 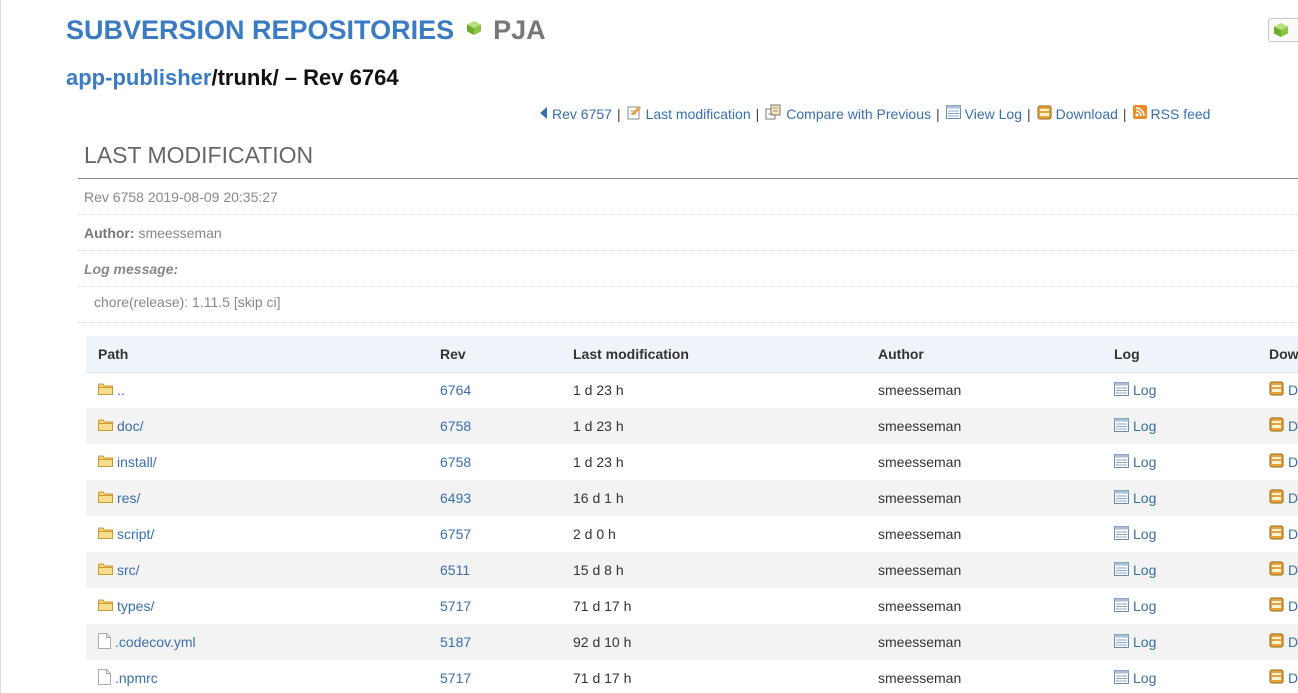 What do you see at coordinates (180, 233) in the screenshot?
I see `author-value: smeesseman` at bounding box center [180, 233].